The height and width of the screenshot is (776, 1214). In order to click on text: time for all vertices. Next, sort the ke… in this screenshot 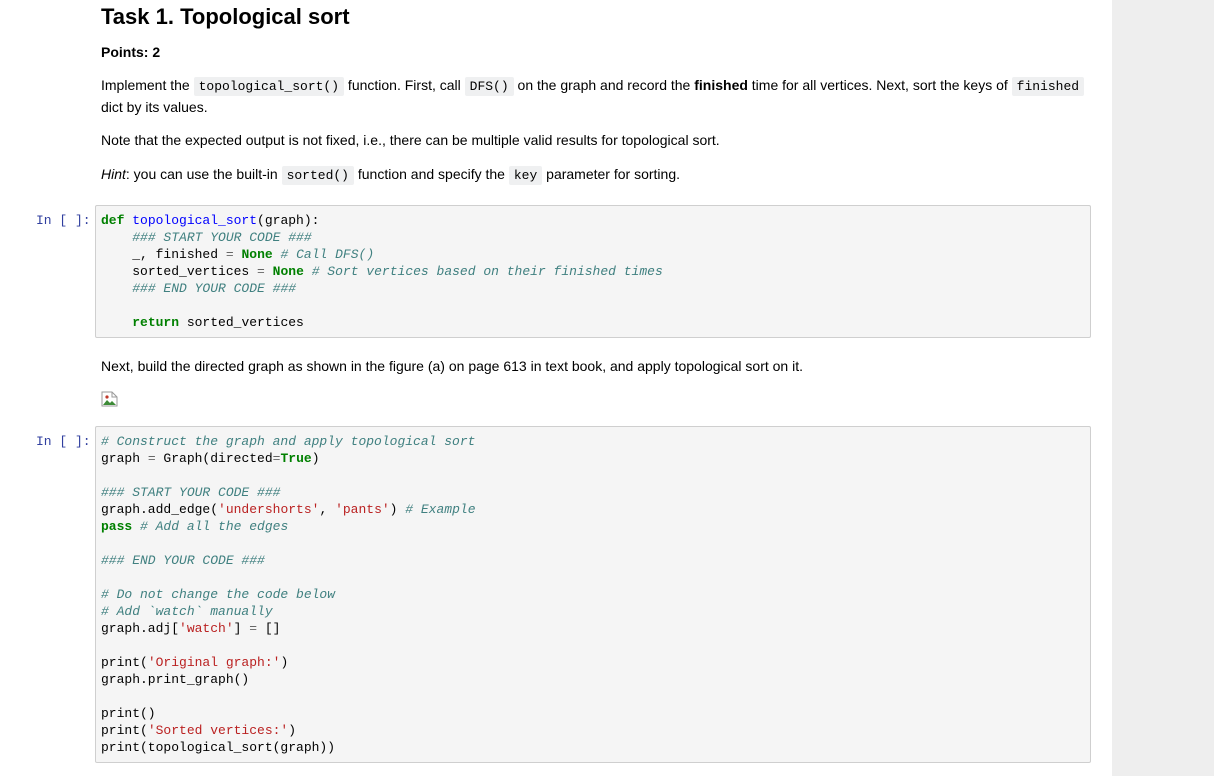, I will do `click(879, 85)`.